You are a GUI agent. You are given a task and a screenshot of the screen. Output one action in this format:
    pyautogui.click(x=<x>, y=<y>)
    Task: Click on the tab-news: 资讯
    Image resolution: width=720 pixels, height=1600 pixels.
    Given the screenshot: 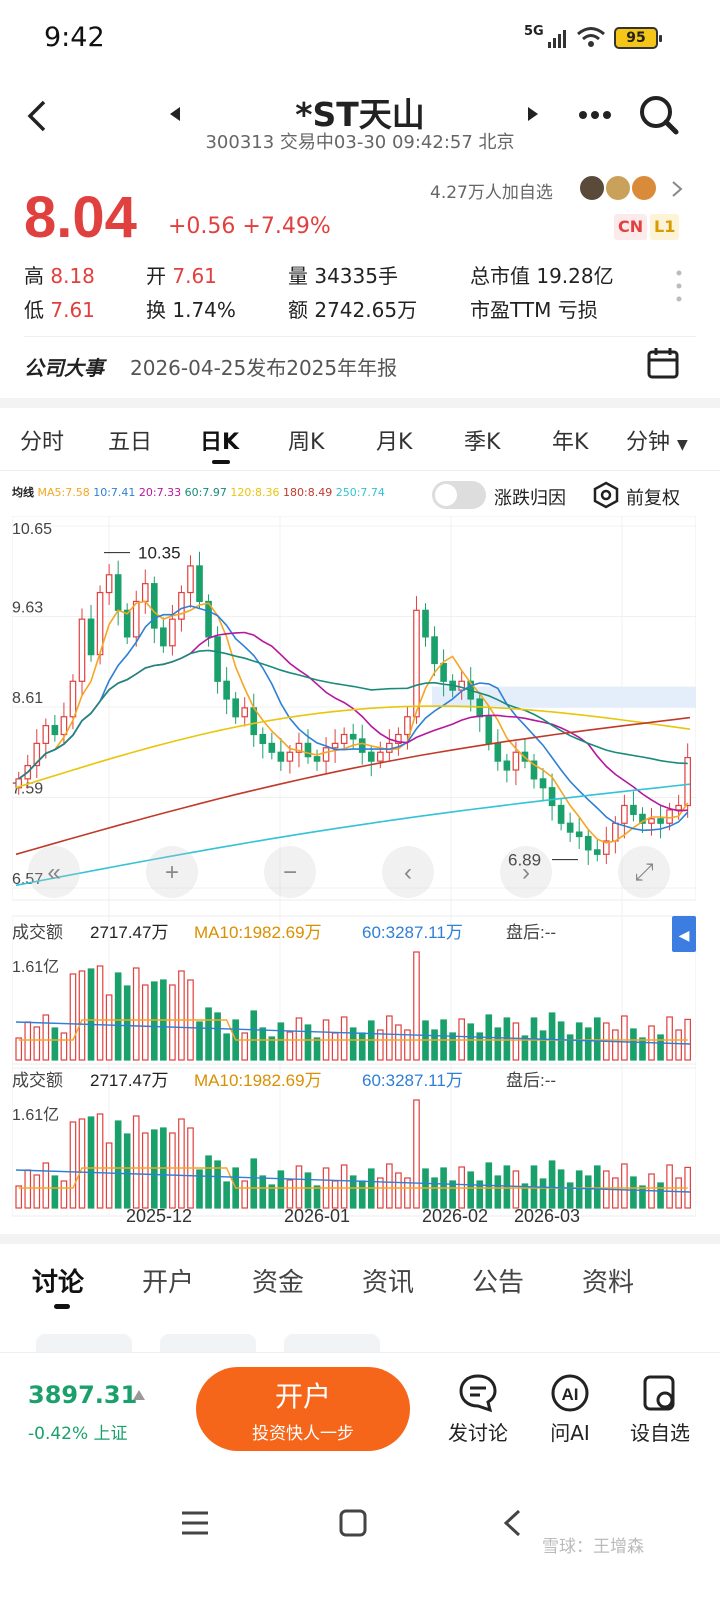 What is the action you would take?
    pyautogui.click(x=388, y=1280)
    